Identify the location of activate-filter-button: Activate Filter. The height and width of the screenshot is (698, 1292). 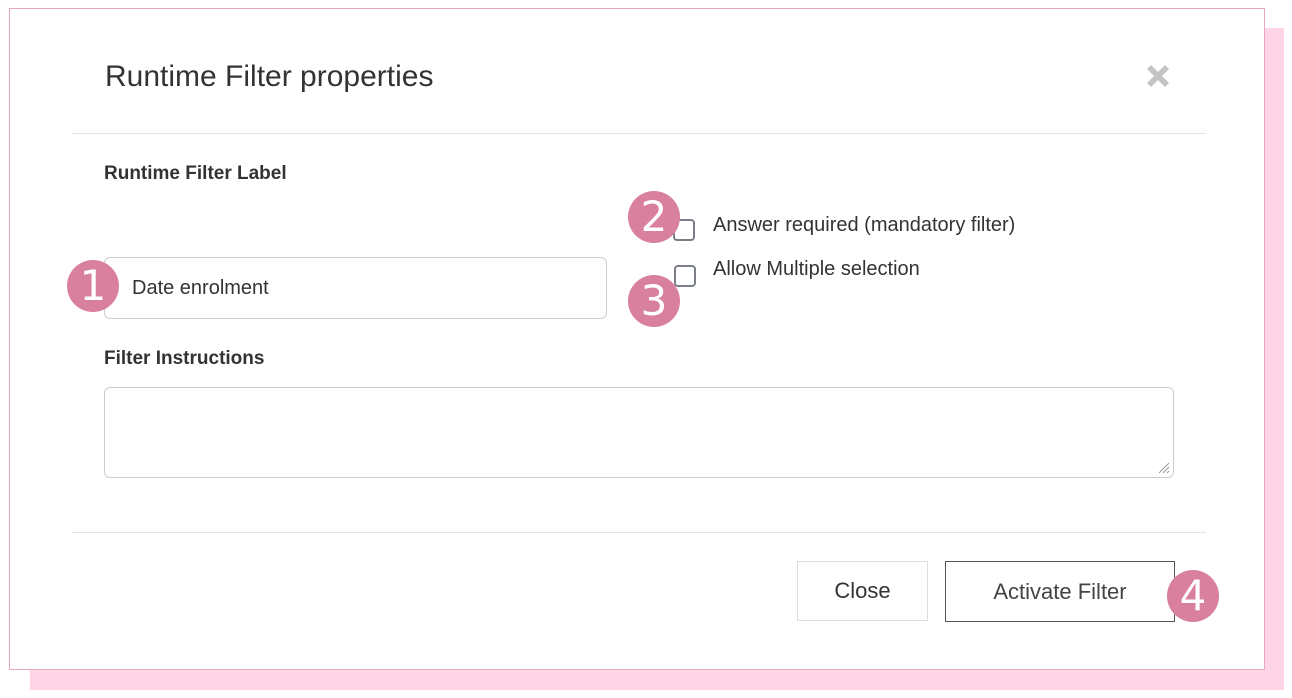
(1060, 591).